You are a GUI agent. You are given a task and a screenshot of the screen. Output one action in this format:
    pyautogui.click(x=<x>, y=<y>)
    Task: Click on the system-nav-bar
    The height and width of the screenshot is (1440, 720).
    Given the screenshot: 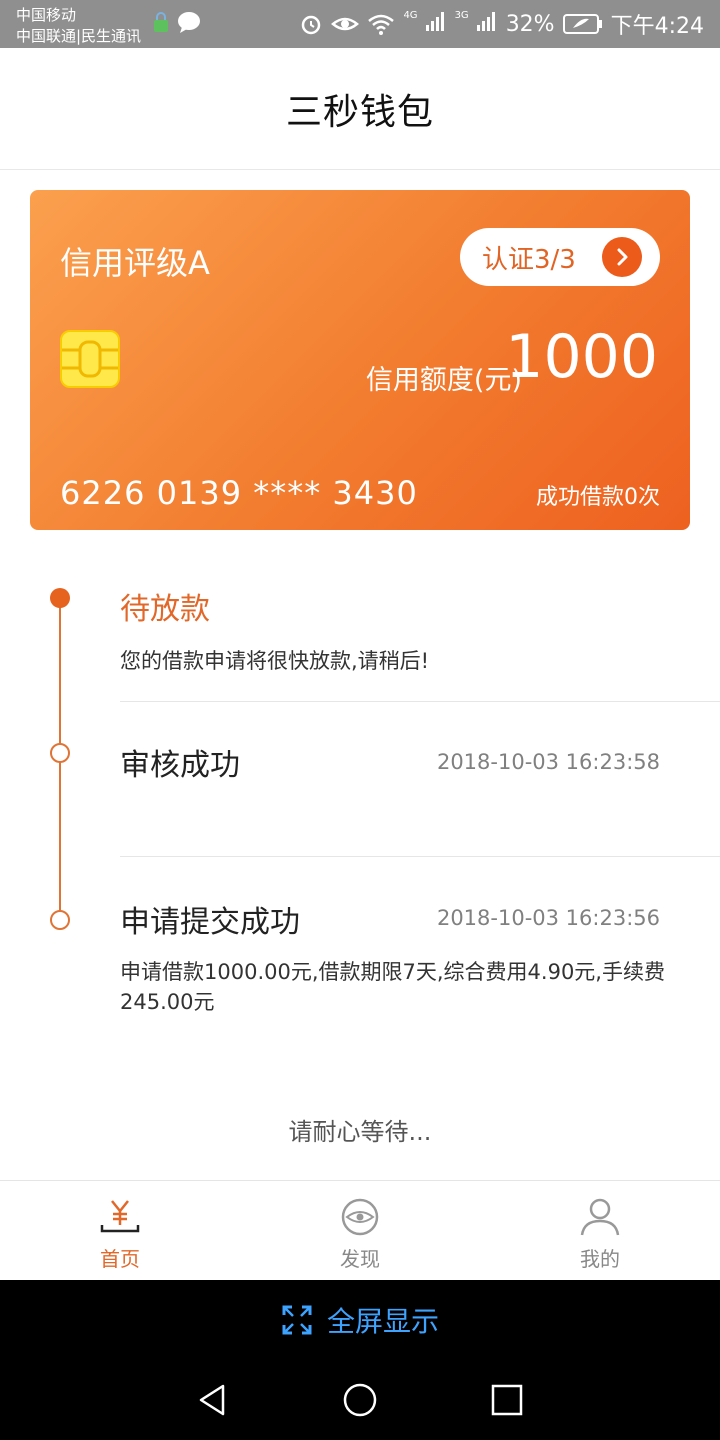 What is the action you would take?
    pyautogui.click(x=360, y=1400)
    